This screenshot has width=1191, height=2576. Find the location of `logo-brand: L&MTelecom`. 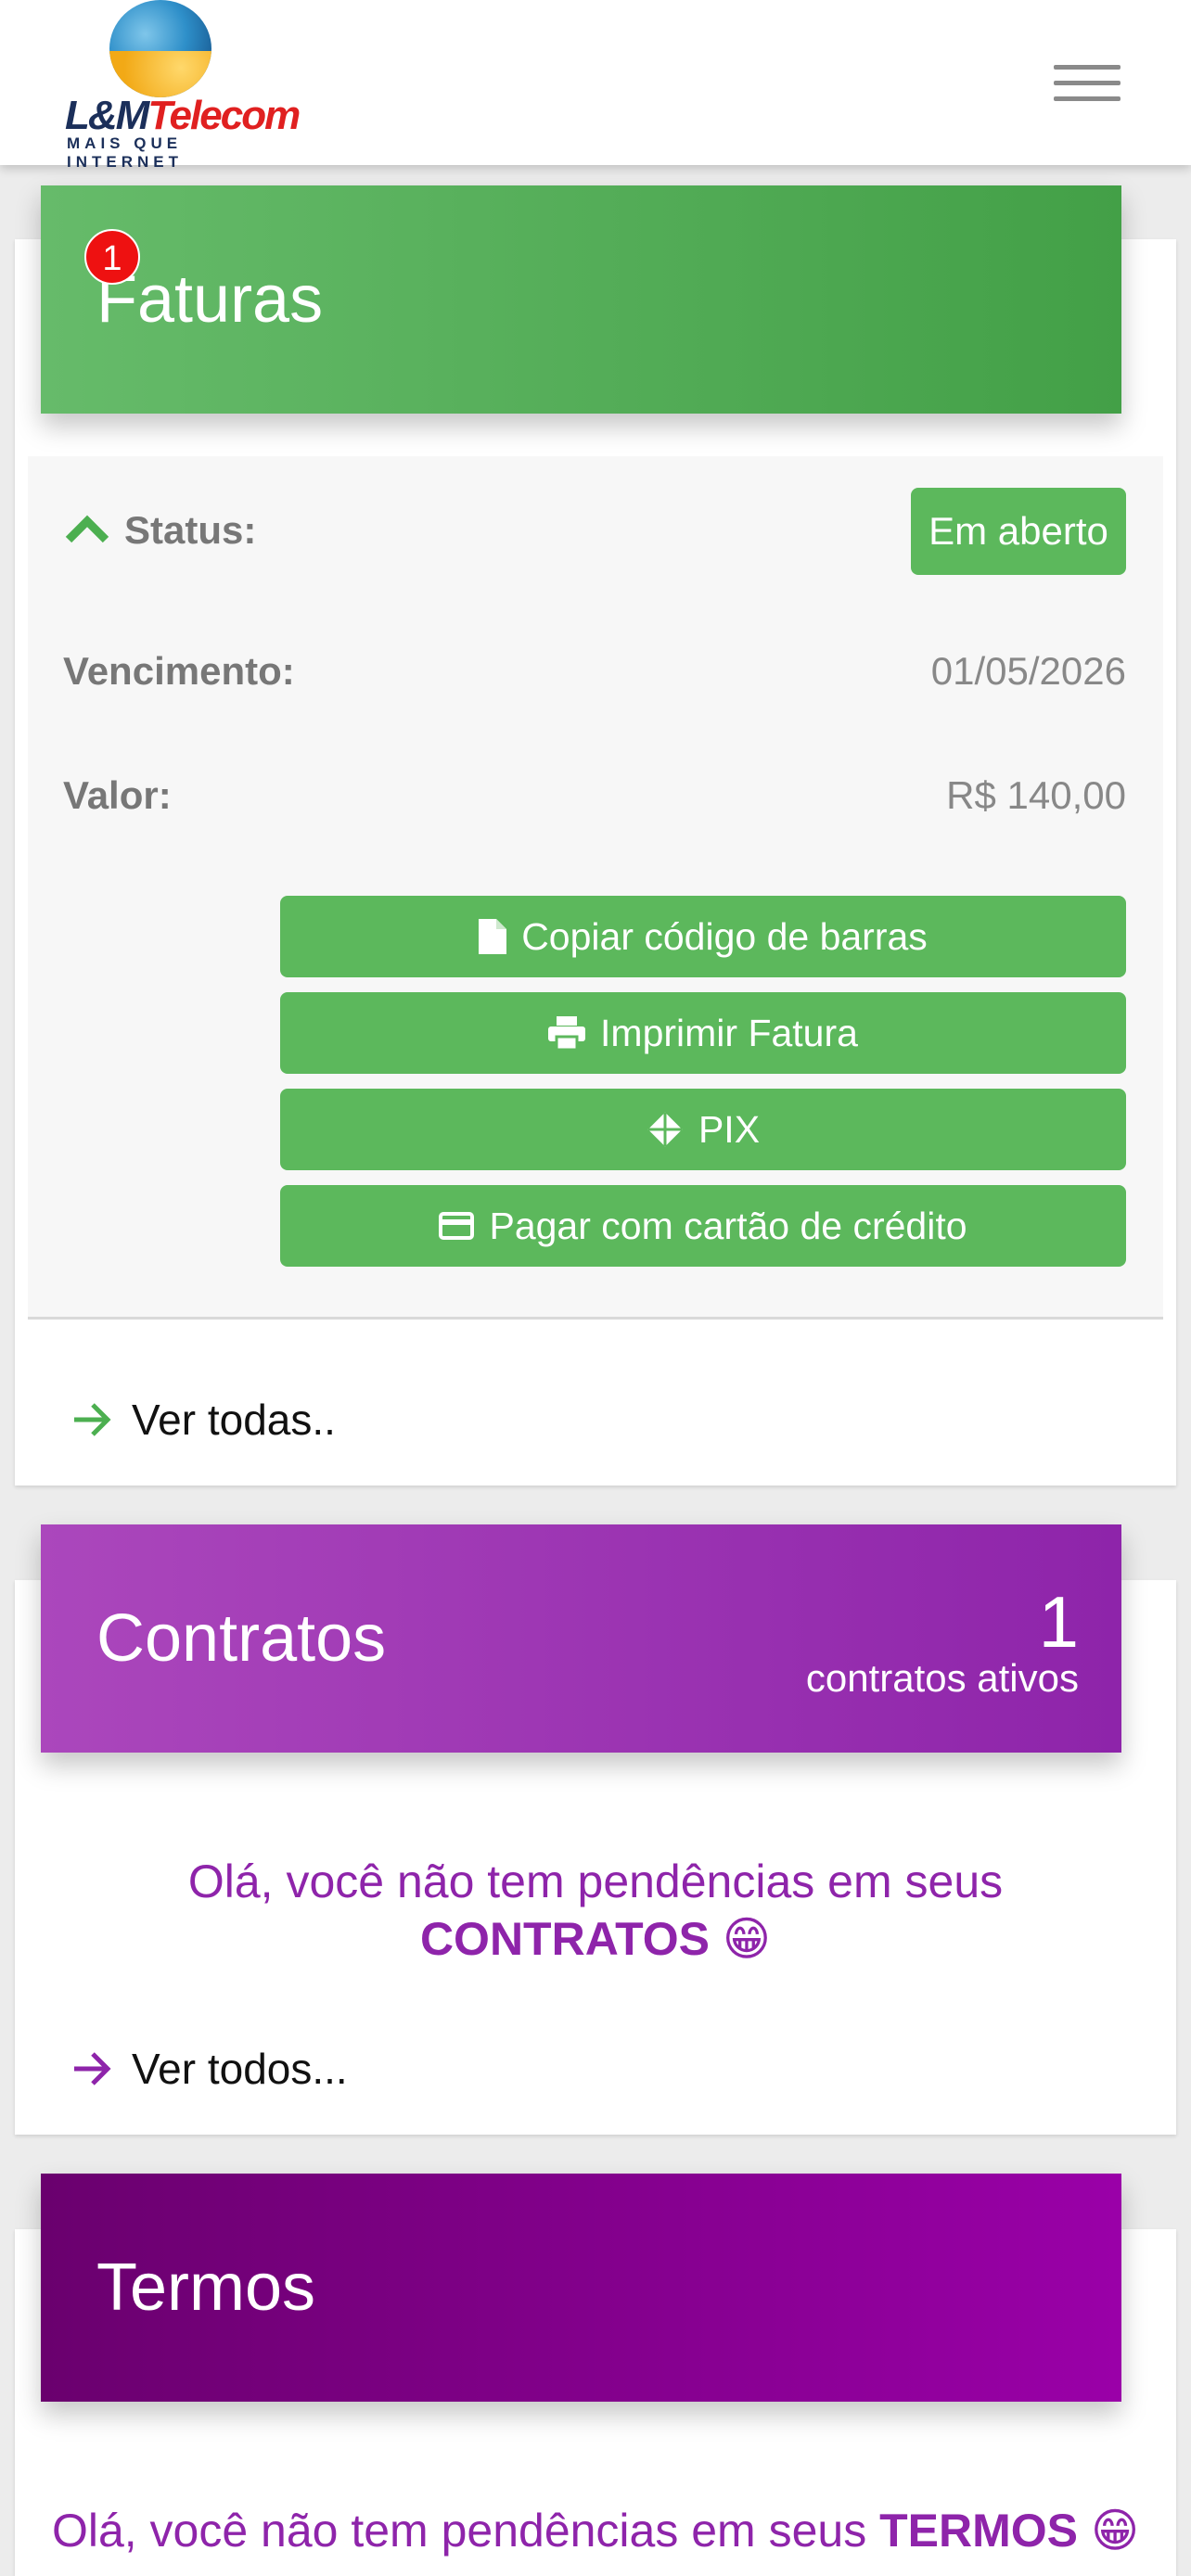

logo-brand: L&MTelecom is located at coordinates (183, 115).